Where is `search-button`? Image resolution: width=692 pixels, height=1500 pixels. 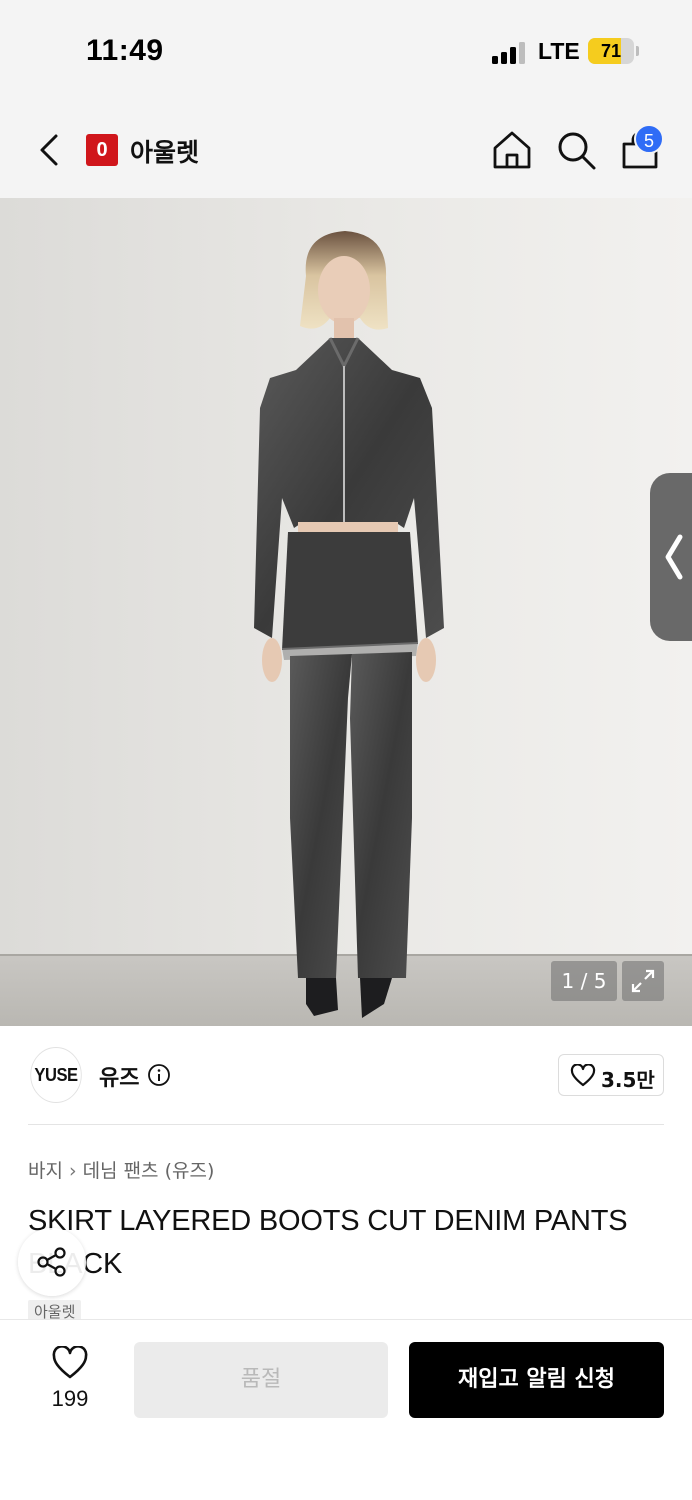 search-button is located at coordinates (576, 150).